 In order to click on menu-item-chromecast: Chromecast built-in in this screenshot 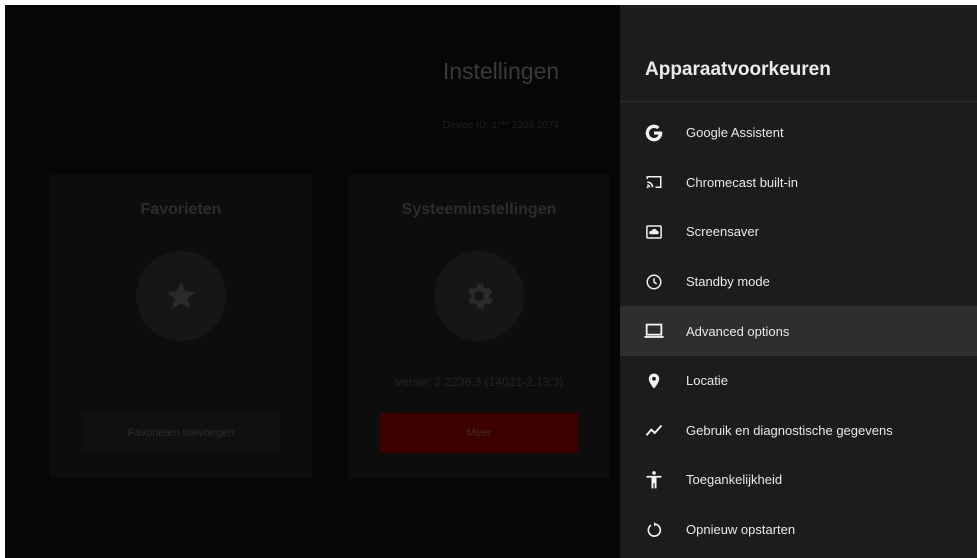, I will do `click(798, 183)`.